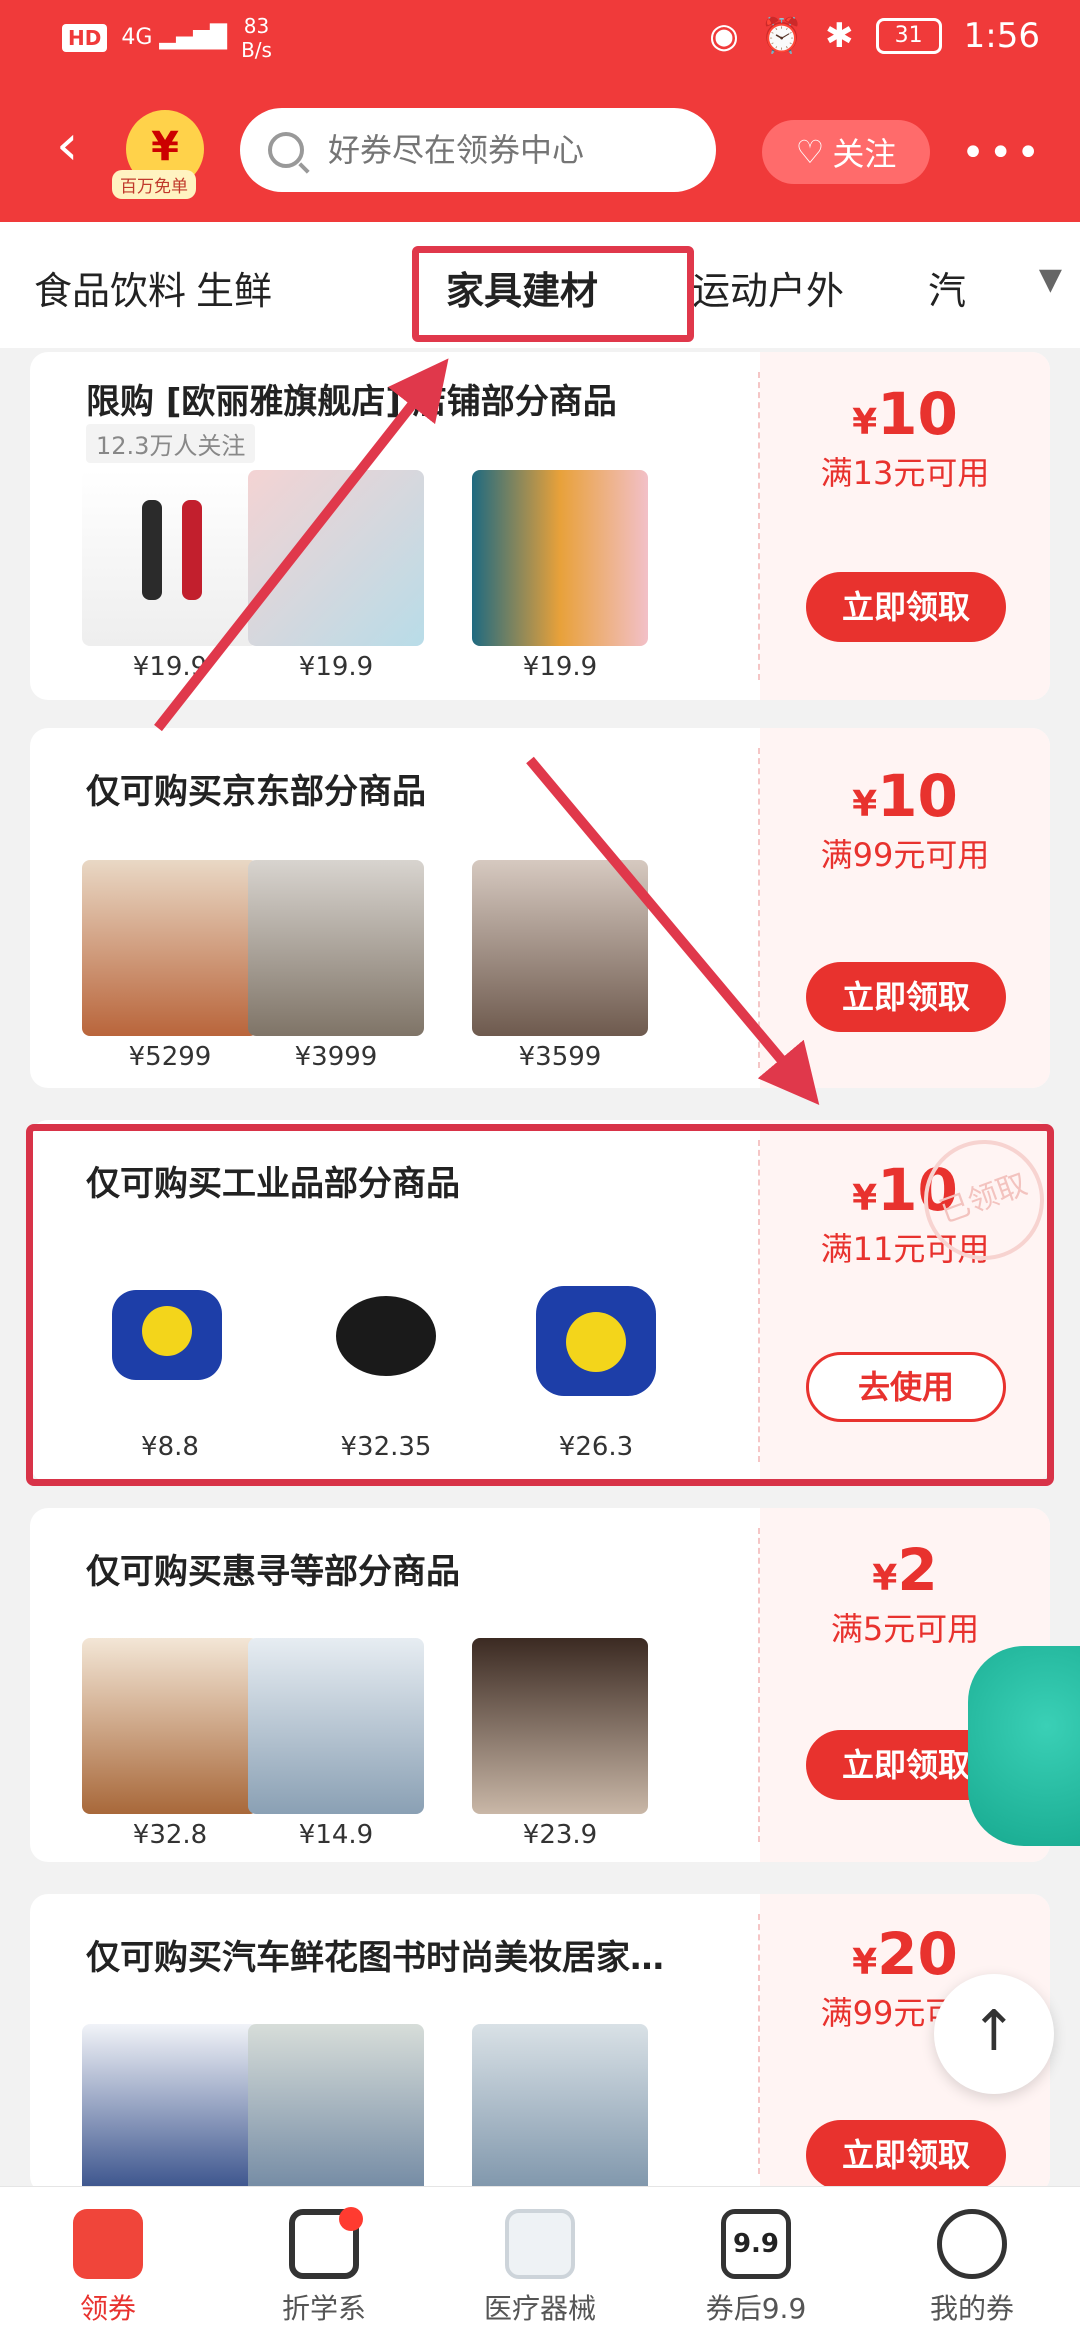  What do you see at coordinates (560, 948) in the screenshot?
I see `recliner-image` at bounding box center [560, 948].